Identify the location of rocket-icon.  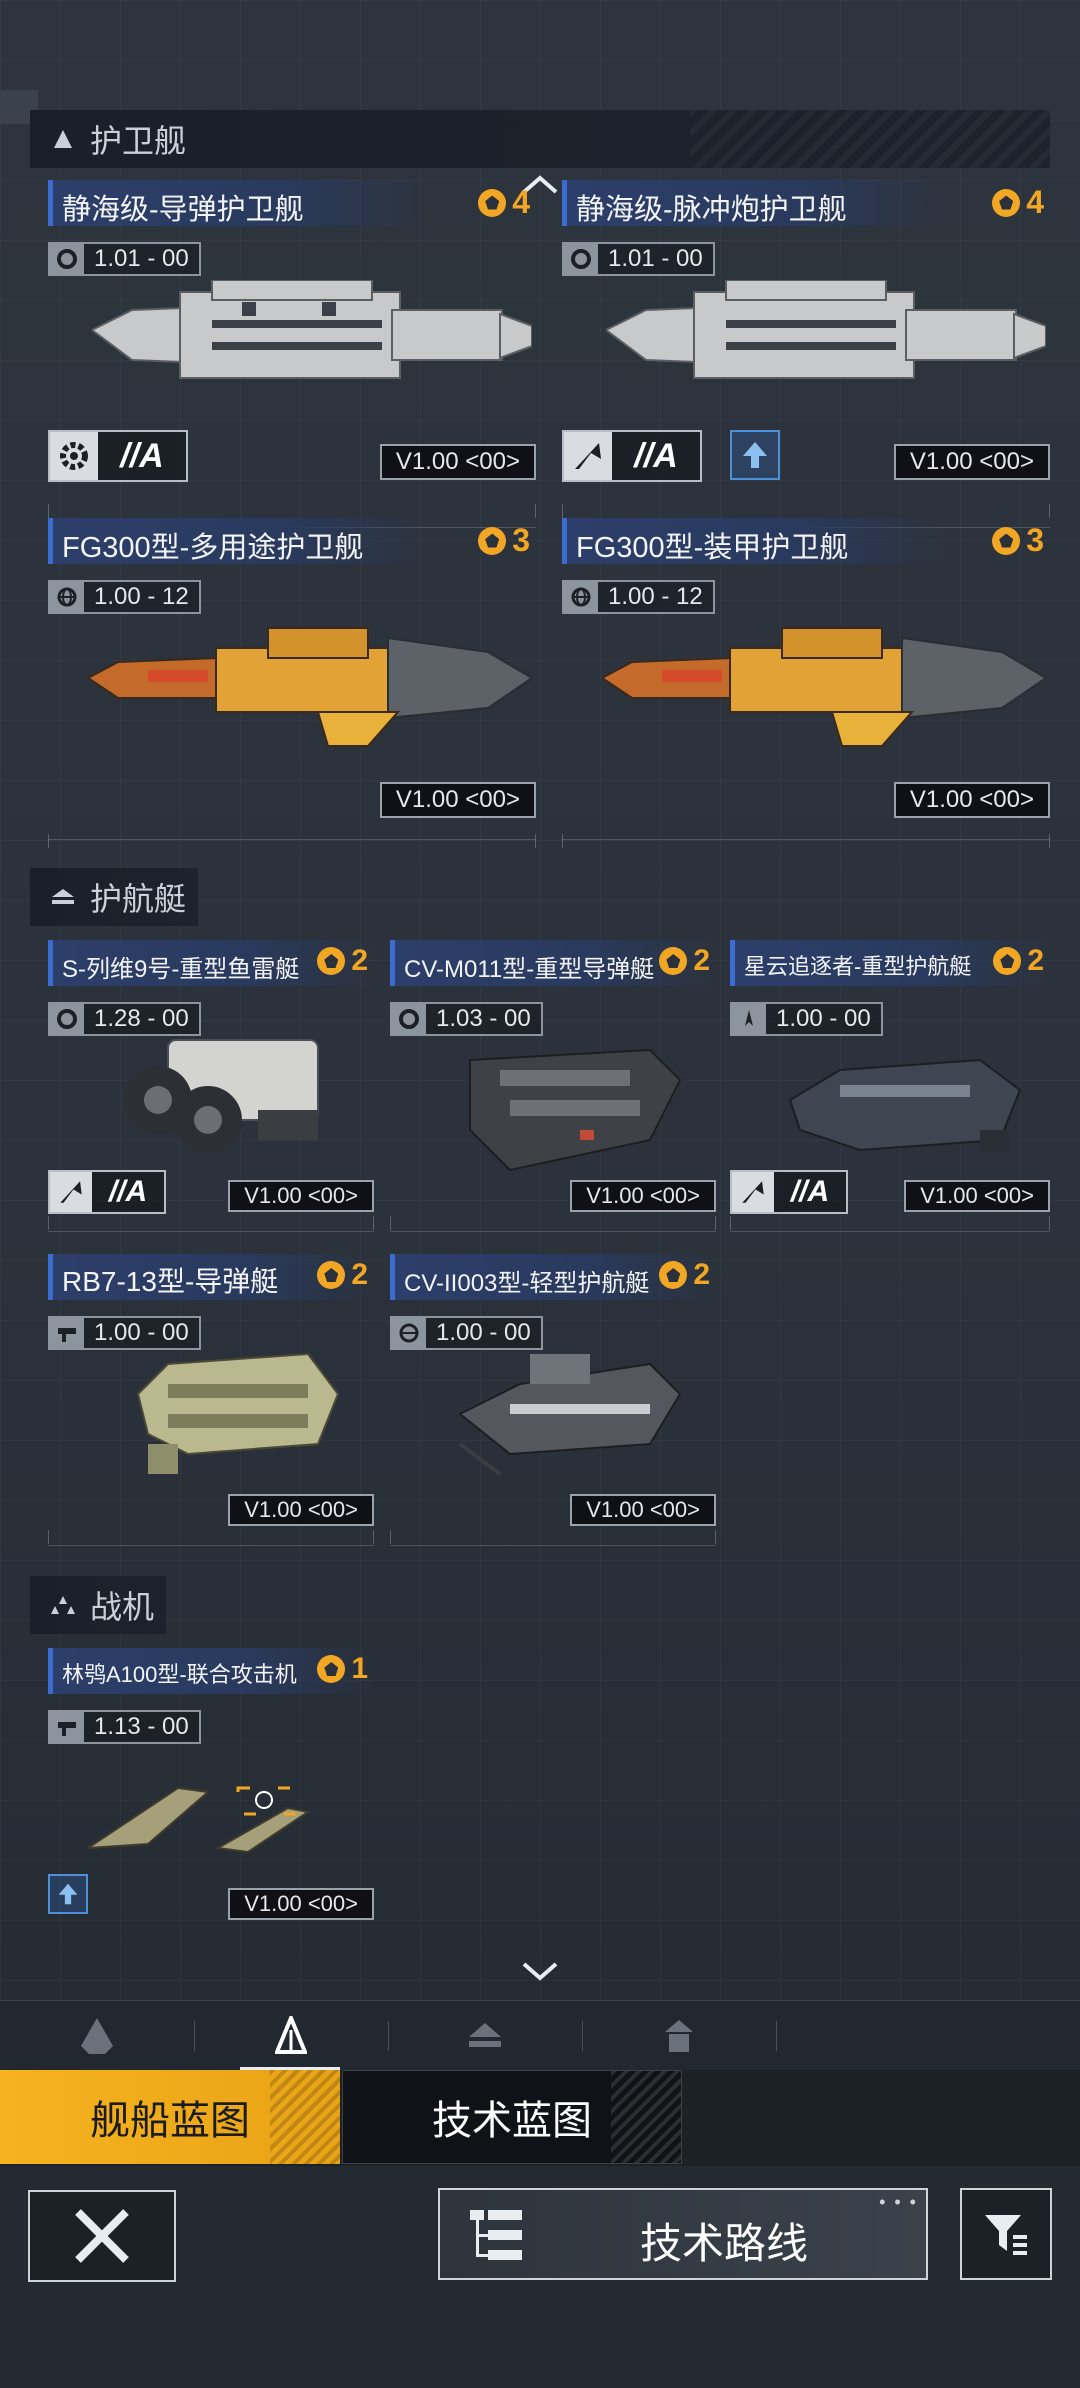
(749, 1019).